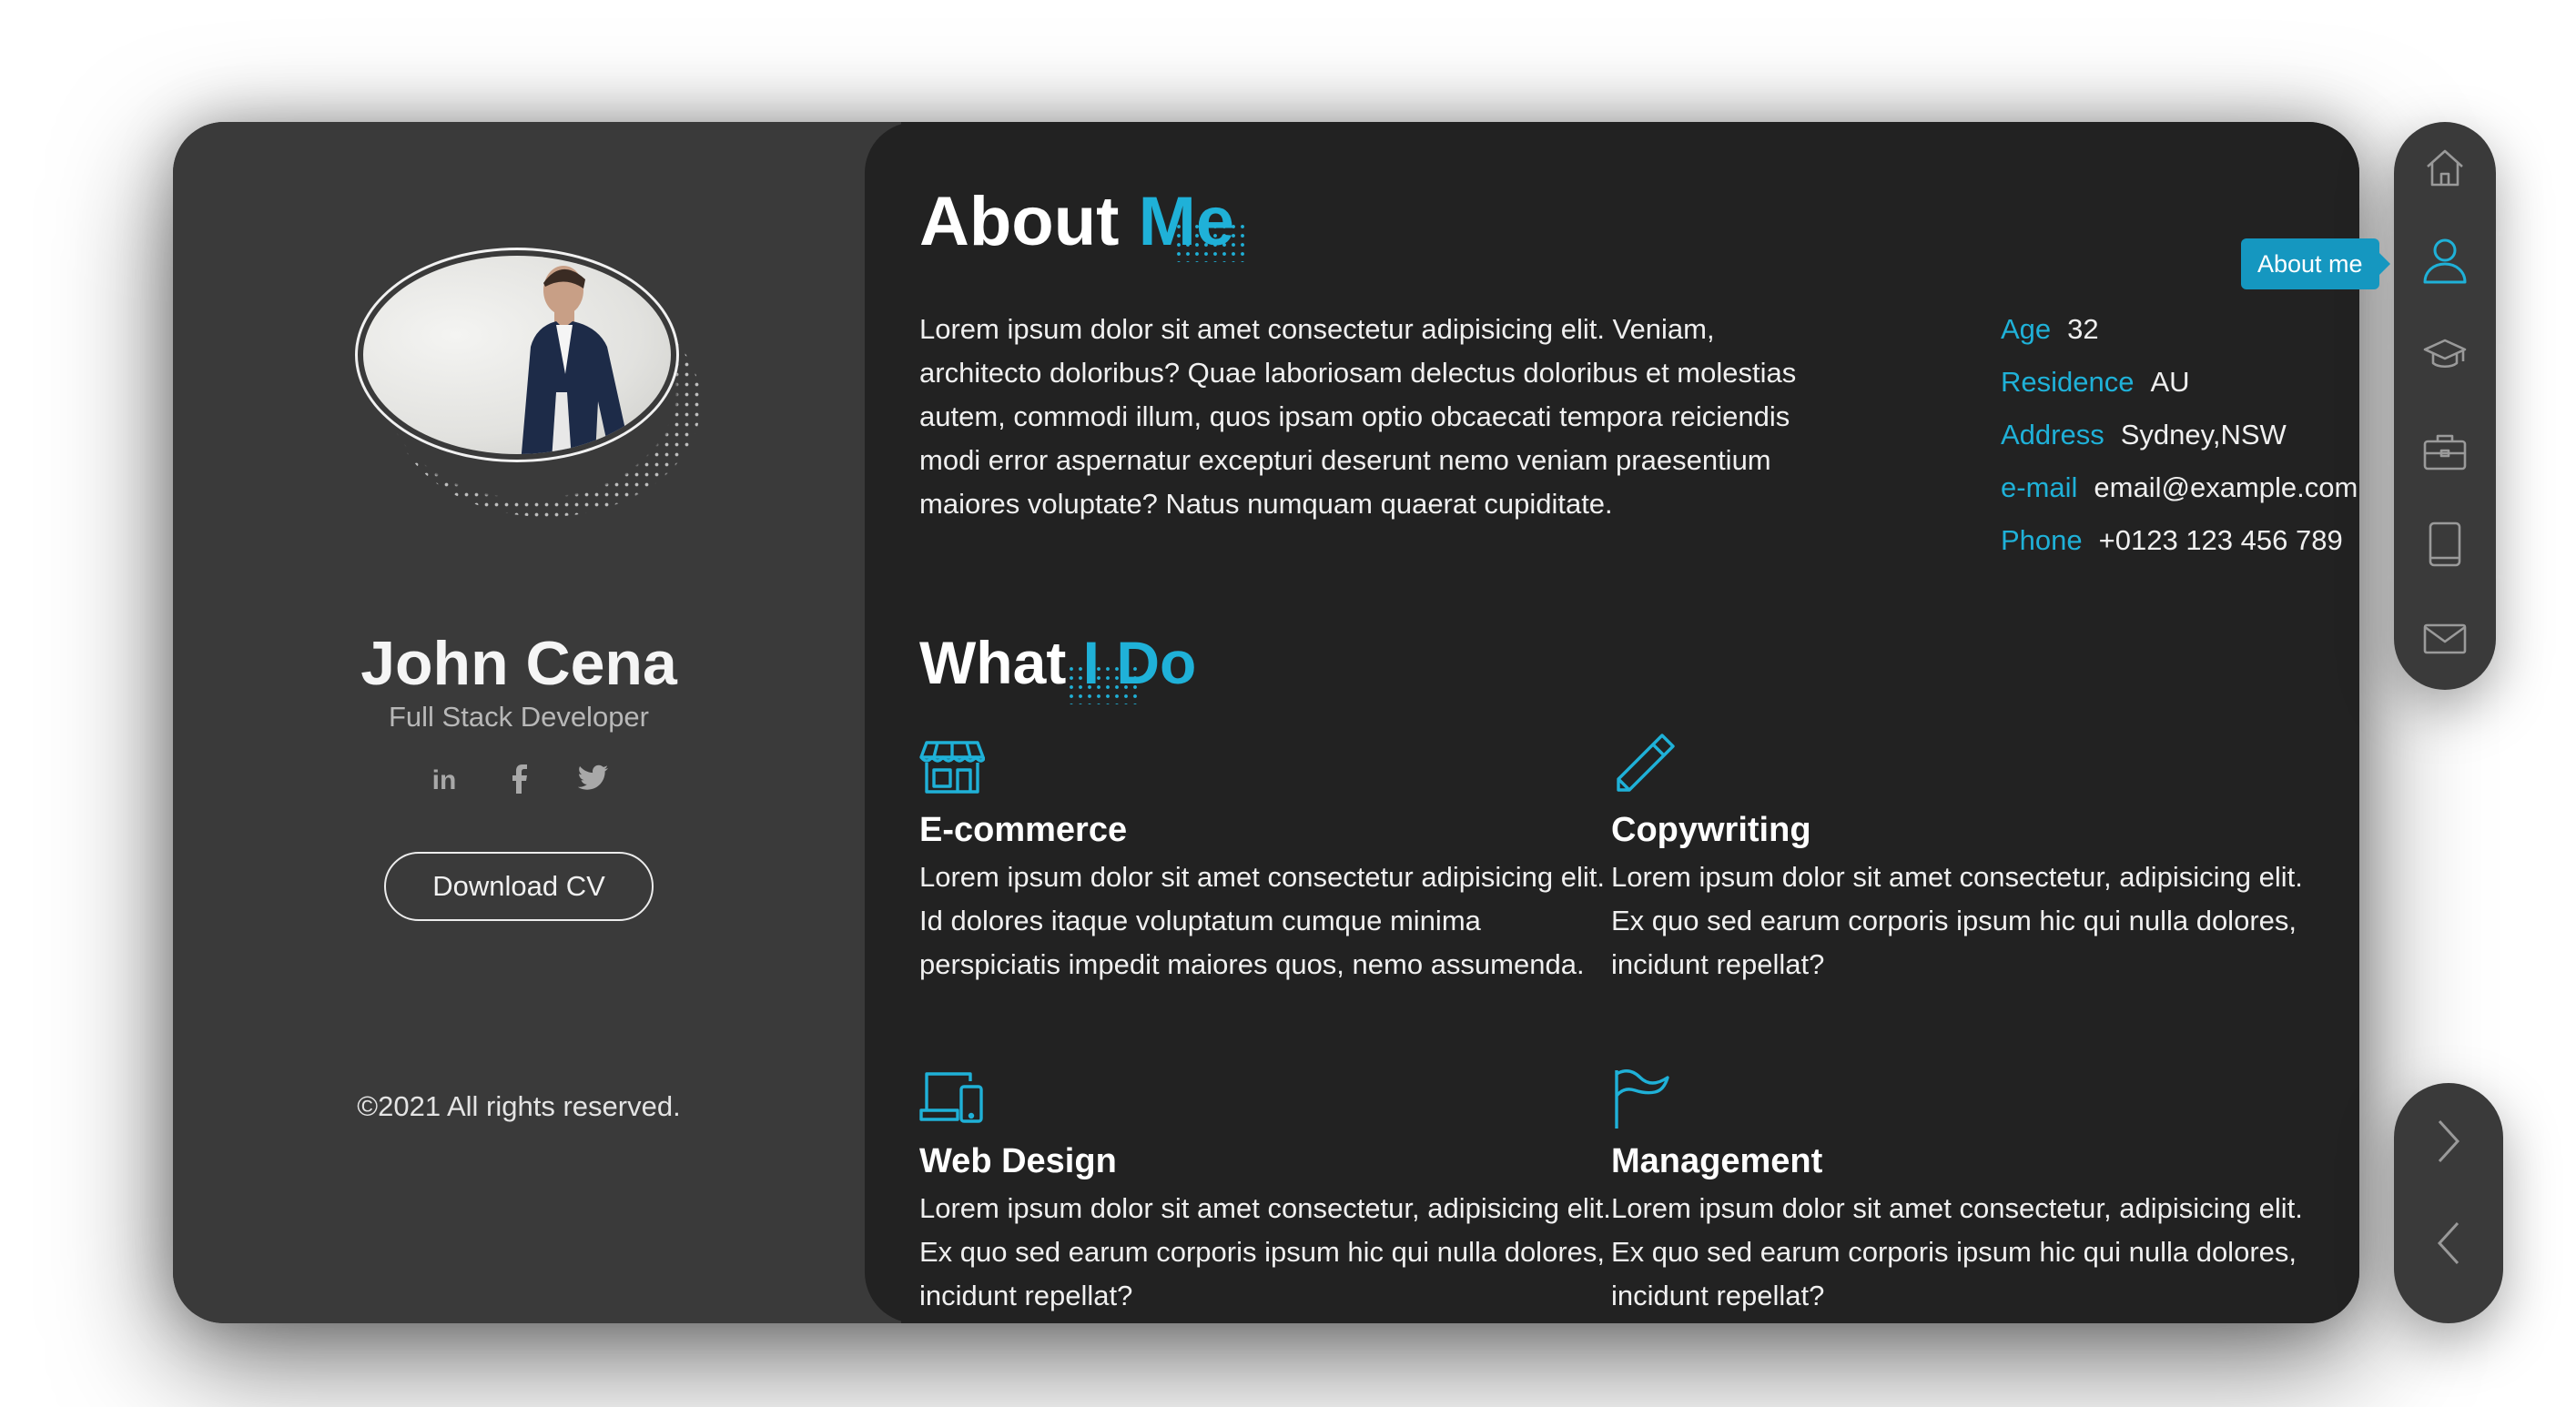 This screenshot has height=1407, width=2576. I want to click on nav-education, so click(2445, 355).